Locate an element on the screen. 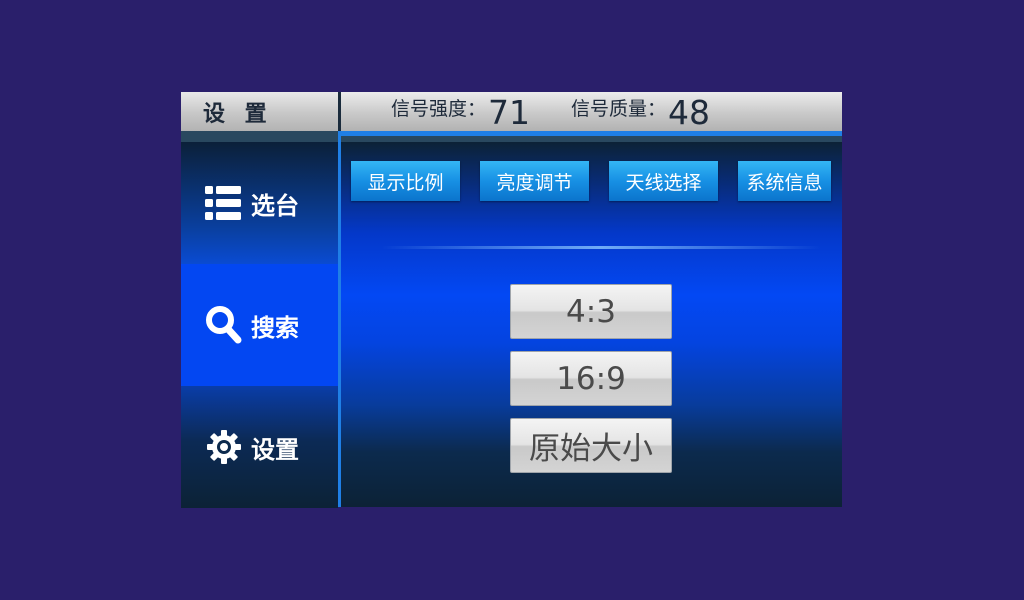 Image resolution: width=1024 pixels, height=600 pixels. signal-strength-label: 信号强度： is located at coordinates (439, 109).